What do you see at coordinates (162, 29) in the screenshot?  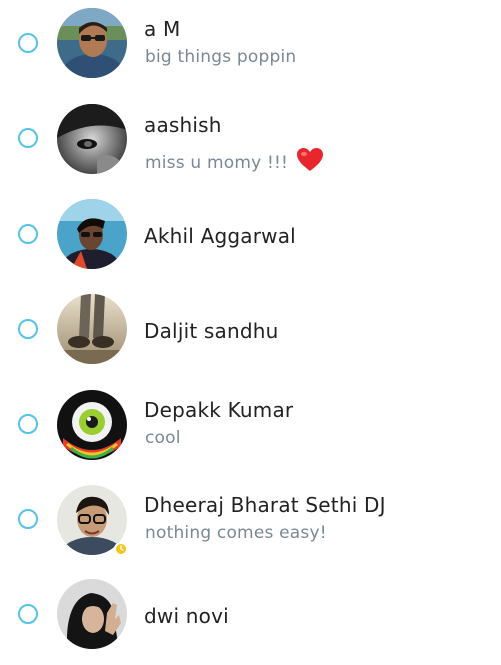 I see `contact-name: a M` at bounding box center [162, 29].